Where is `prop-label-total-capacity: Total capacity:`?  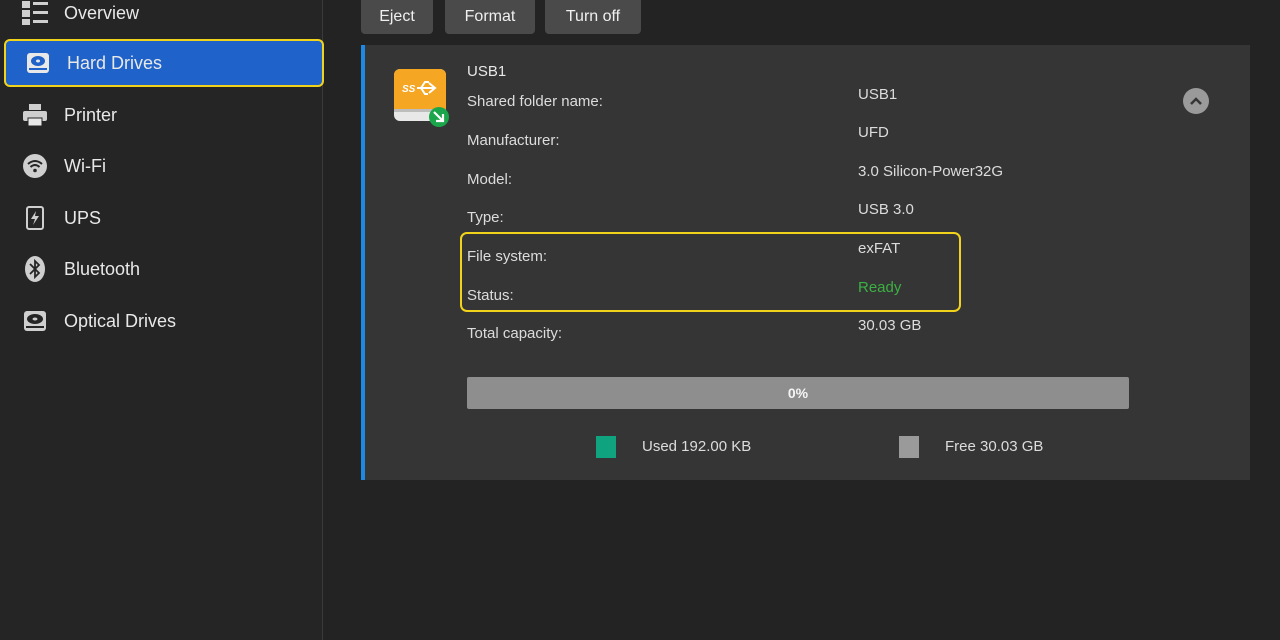
prop-label-total-capacity: Total capacity: is located at coordinates (515, 333).